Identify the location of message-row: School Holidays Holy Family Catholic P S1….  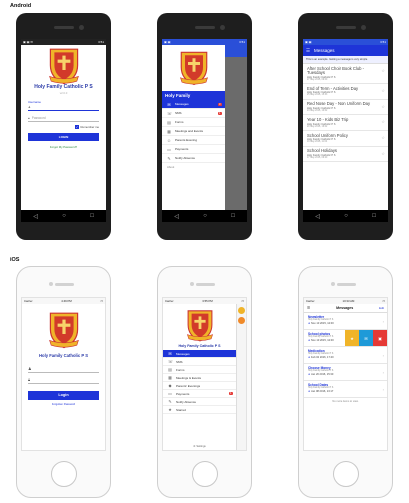
(345, 155).